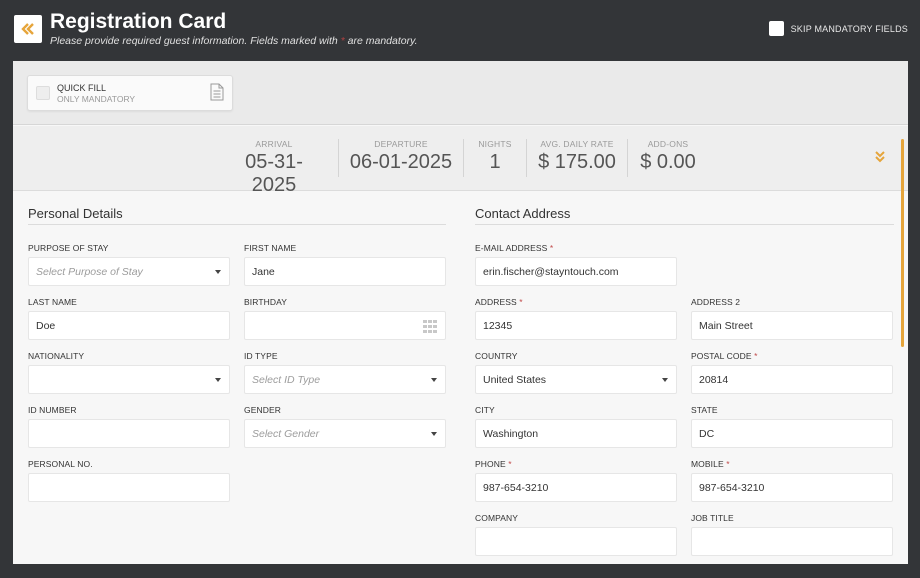 The image size is (920, 578). What do you see at coordinates (792, 325) in the screenshot?
I see `address2-field: Main Street` at bounding box center [792, 325].